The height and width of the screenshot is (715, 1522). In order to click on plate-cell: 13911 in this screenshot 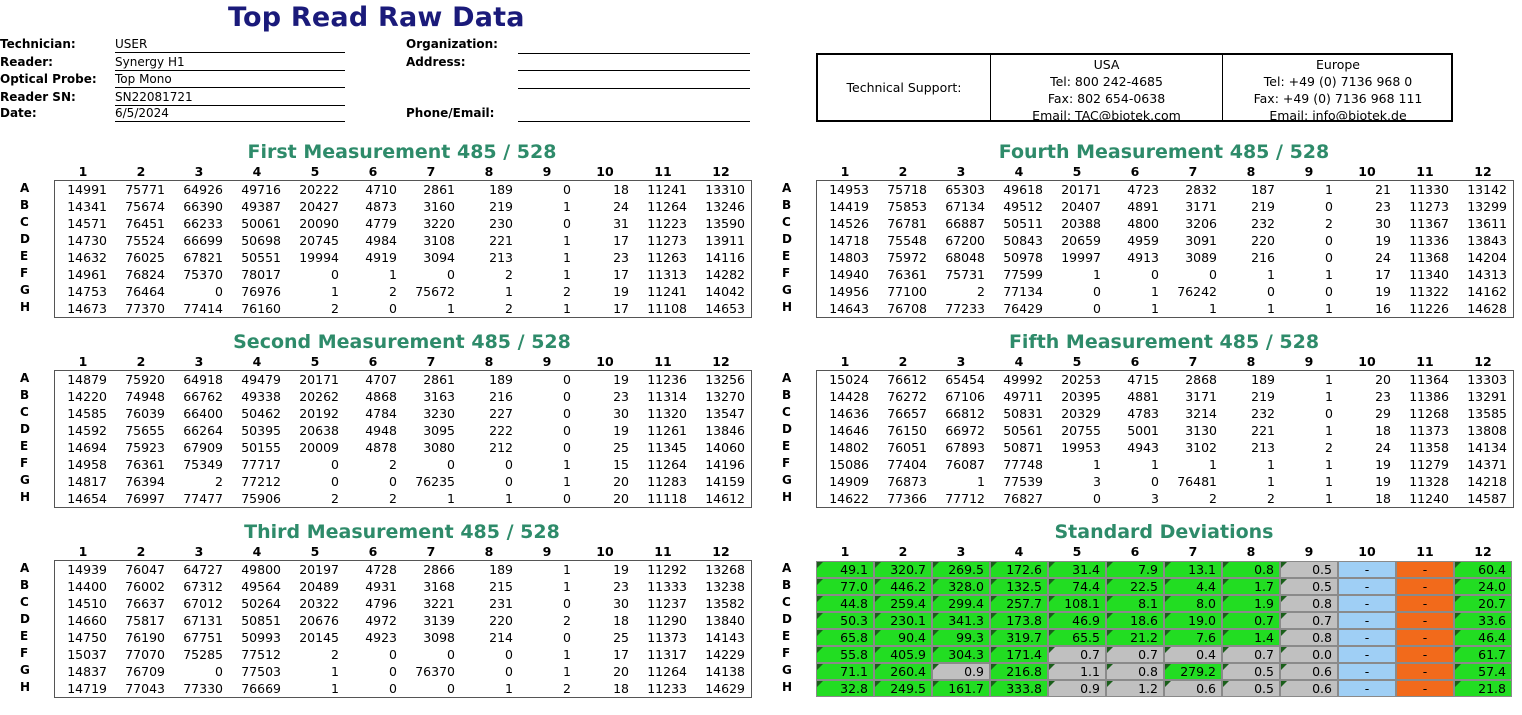, I will do `click(725, 240)`.